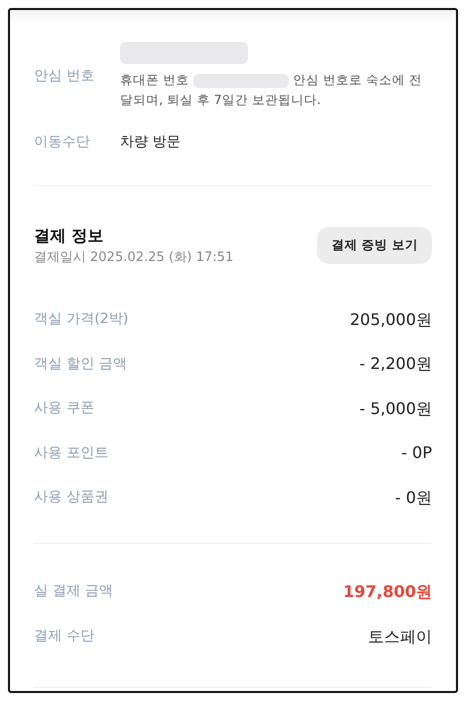 This screenshot has width=466, height=701. I want to click on total-amount: 197,800원, so click(387, 591).